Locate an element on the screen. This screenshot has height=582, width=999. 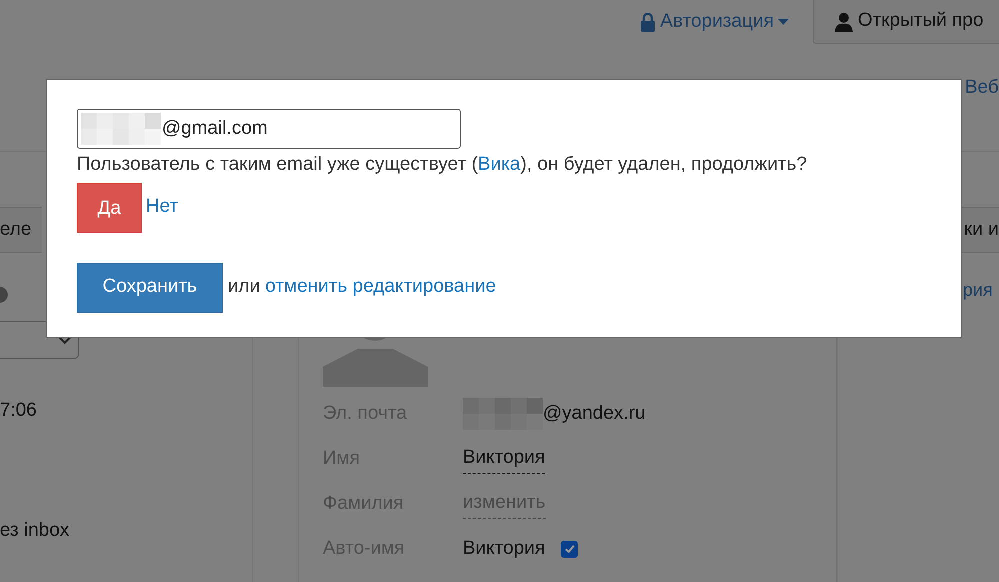
time-text: 7:06 is located at coordinates (18, 411).